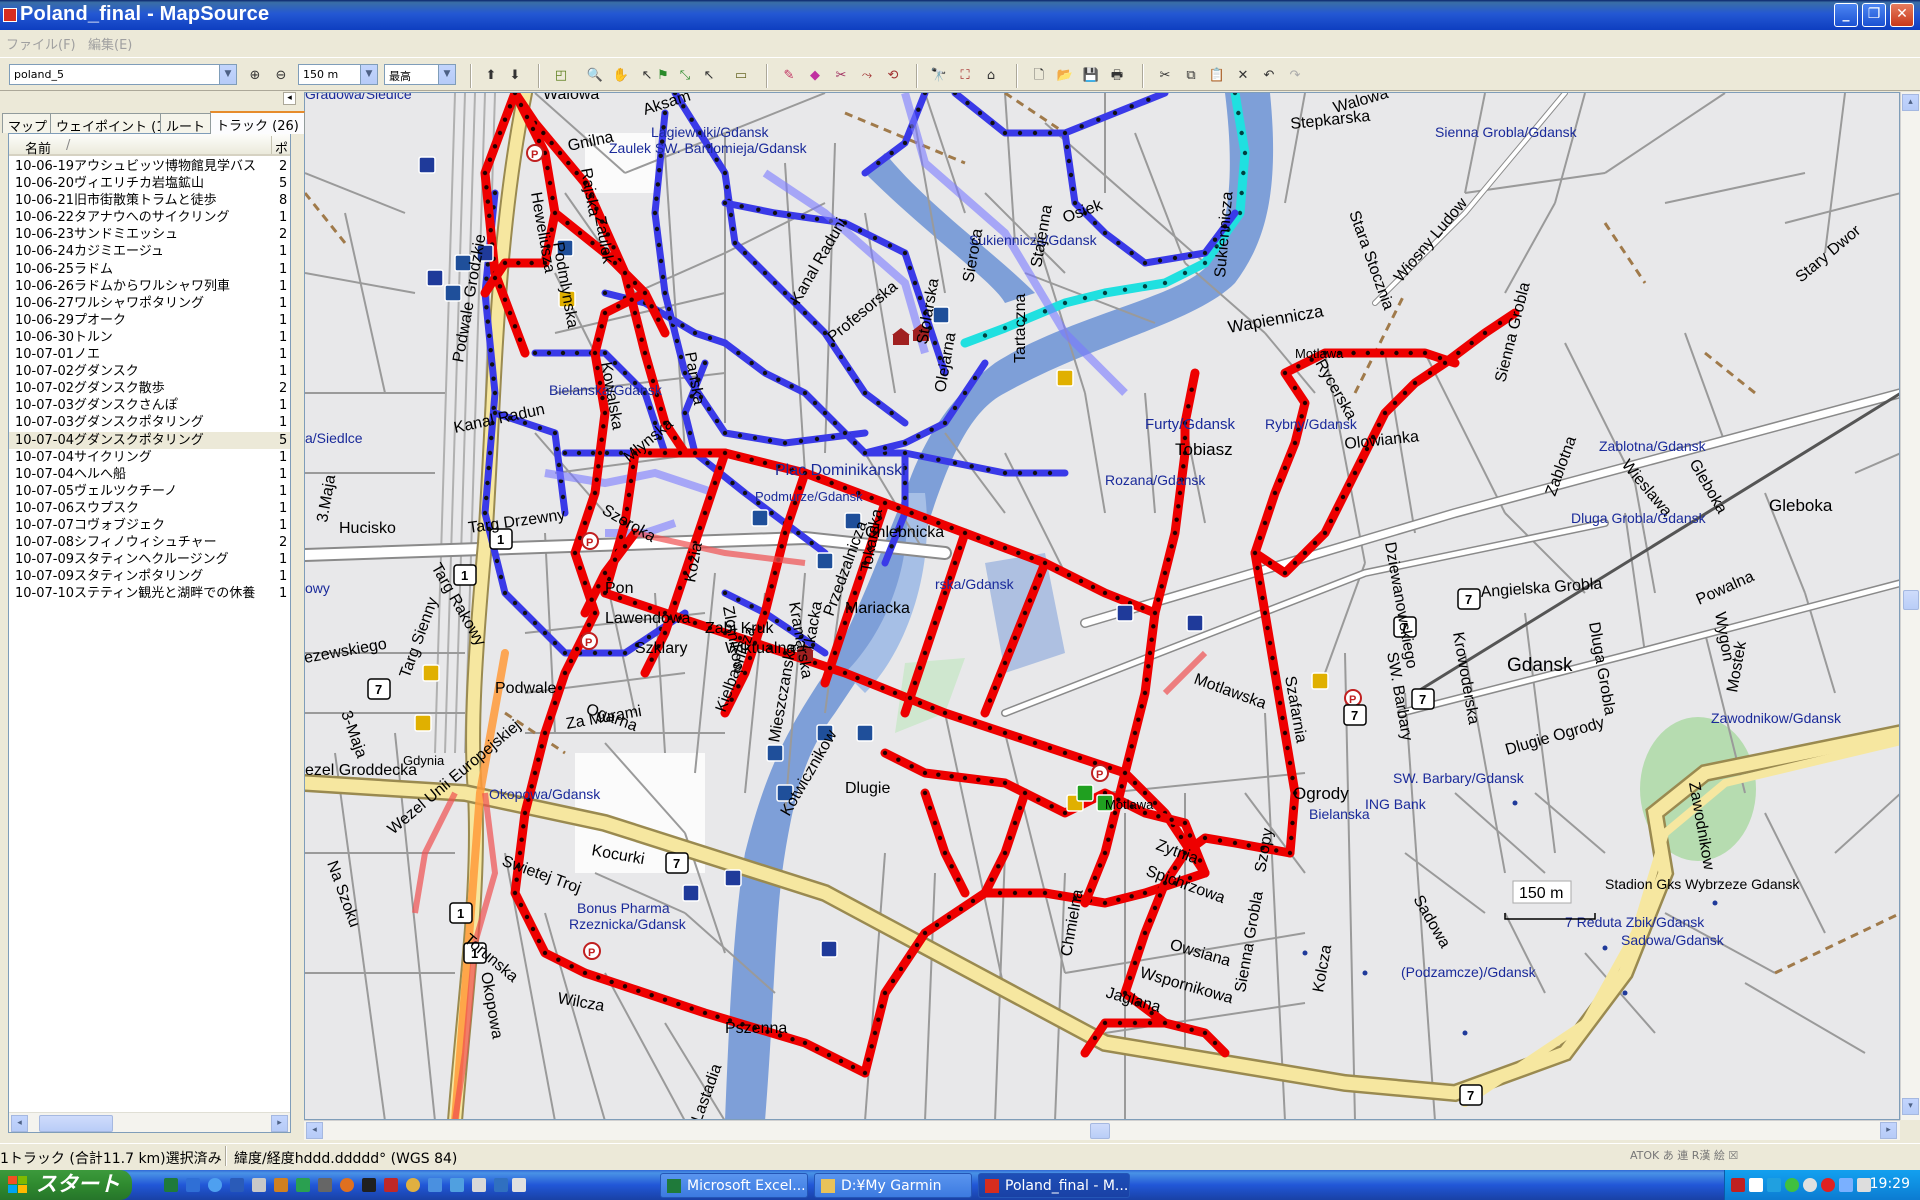  Describe the element at coordinates (123, 74) in the screenshot. I see `map-product-select: poland_5 ▼` at that location.